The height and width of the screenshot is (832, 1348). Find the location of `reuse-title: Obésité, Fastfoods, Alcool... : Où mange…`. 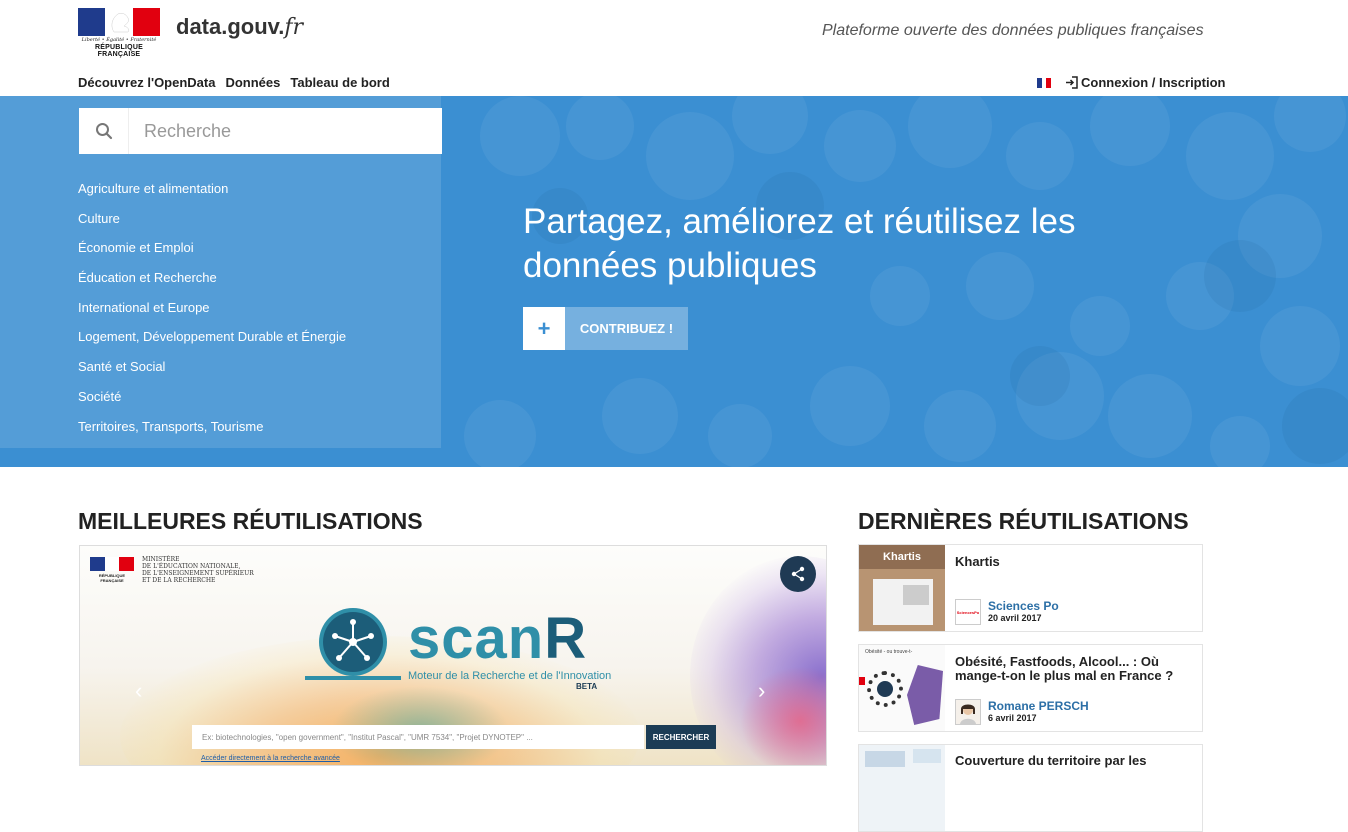

reuse-title: Obésité, Fastfoods, Alcool... : Où mange… is located at coordinates (1064, 668).